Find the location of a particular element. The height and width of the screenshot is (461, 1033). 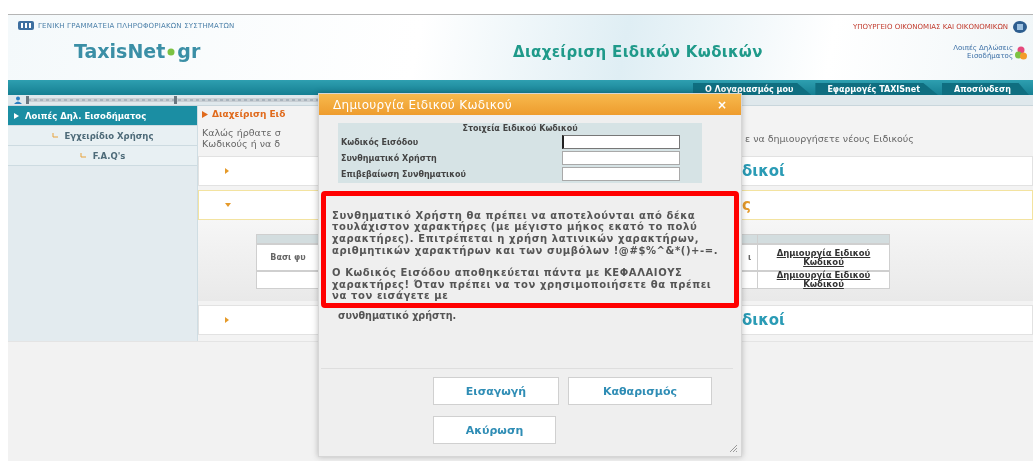

field-label: Επιβεβαίωση Συνθηματικού is located at coordinates (403, 174).